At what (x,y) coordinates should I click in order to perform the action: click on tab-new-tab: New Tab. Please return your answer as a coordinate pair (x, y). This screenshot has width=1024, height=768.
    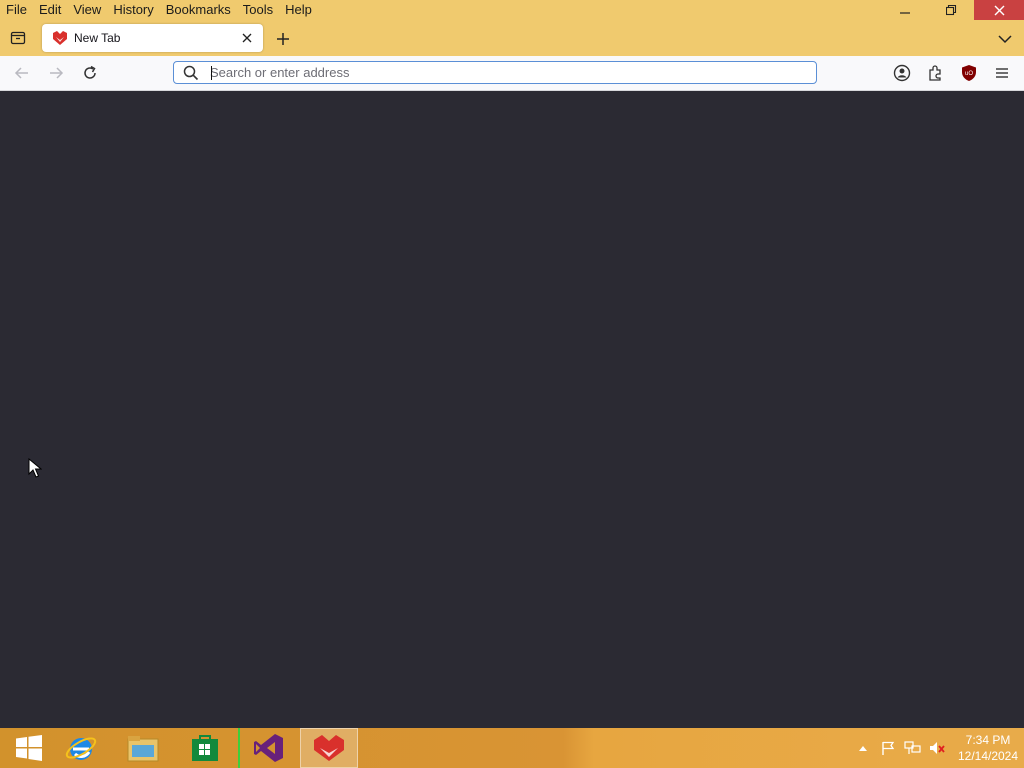
    Looking at the image, I should click on (152, 38).